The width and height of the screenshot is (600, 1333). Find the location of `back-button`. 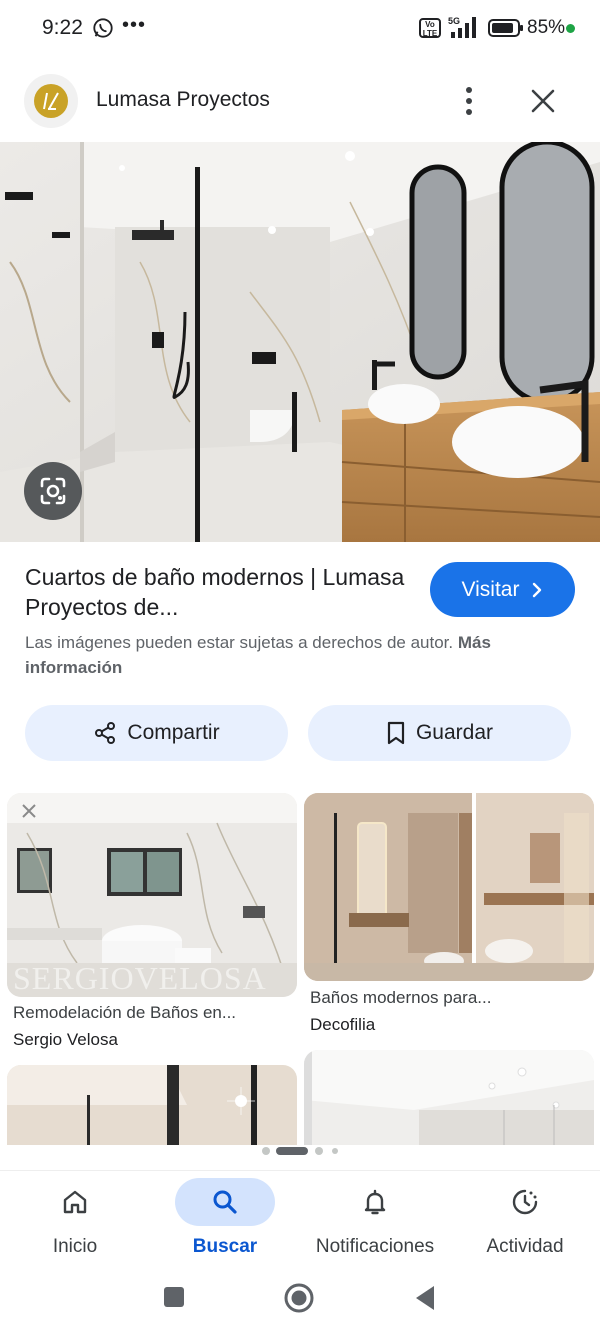

back-button is located at coordinates (425, 1298).